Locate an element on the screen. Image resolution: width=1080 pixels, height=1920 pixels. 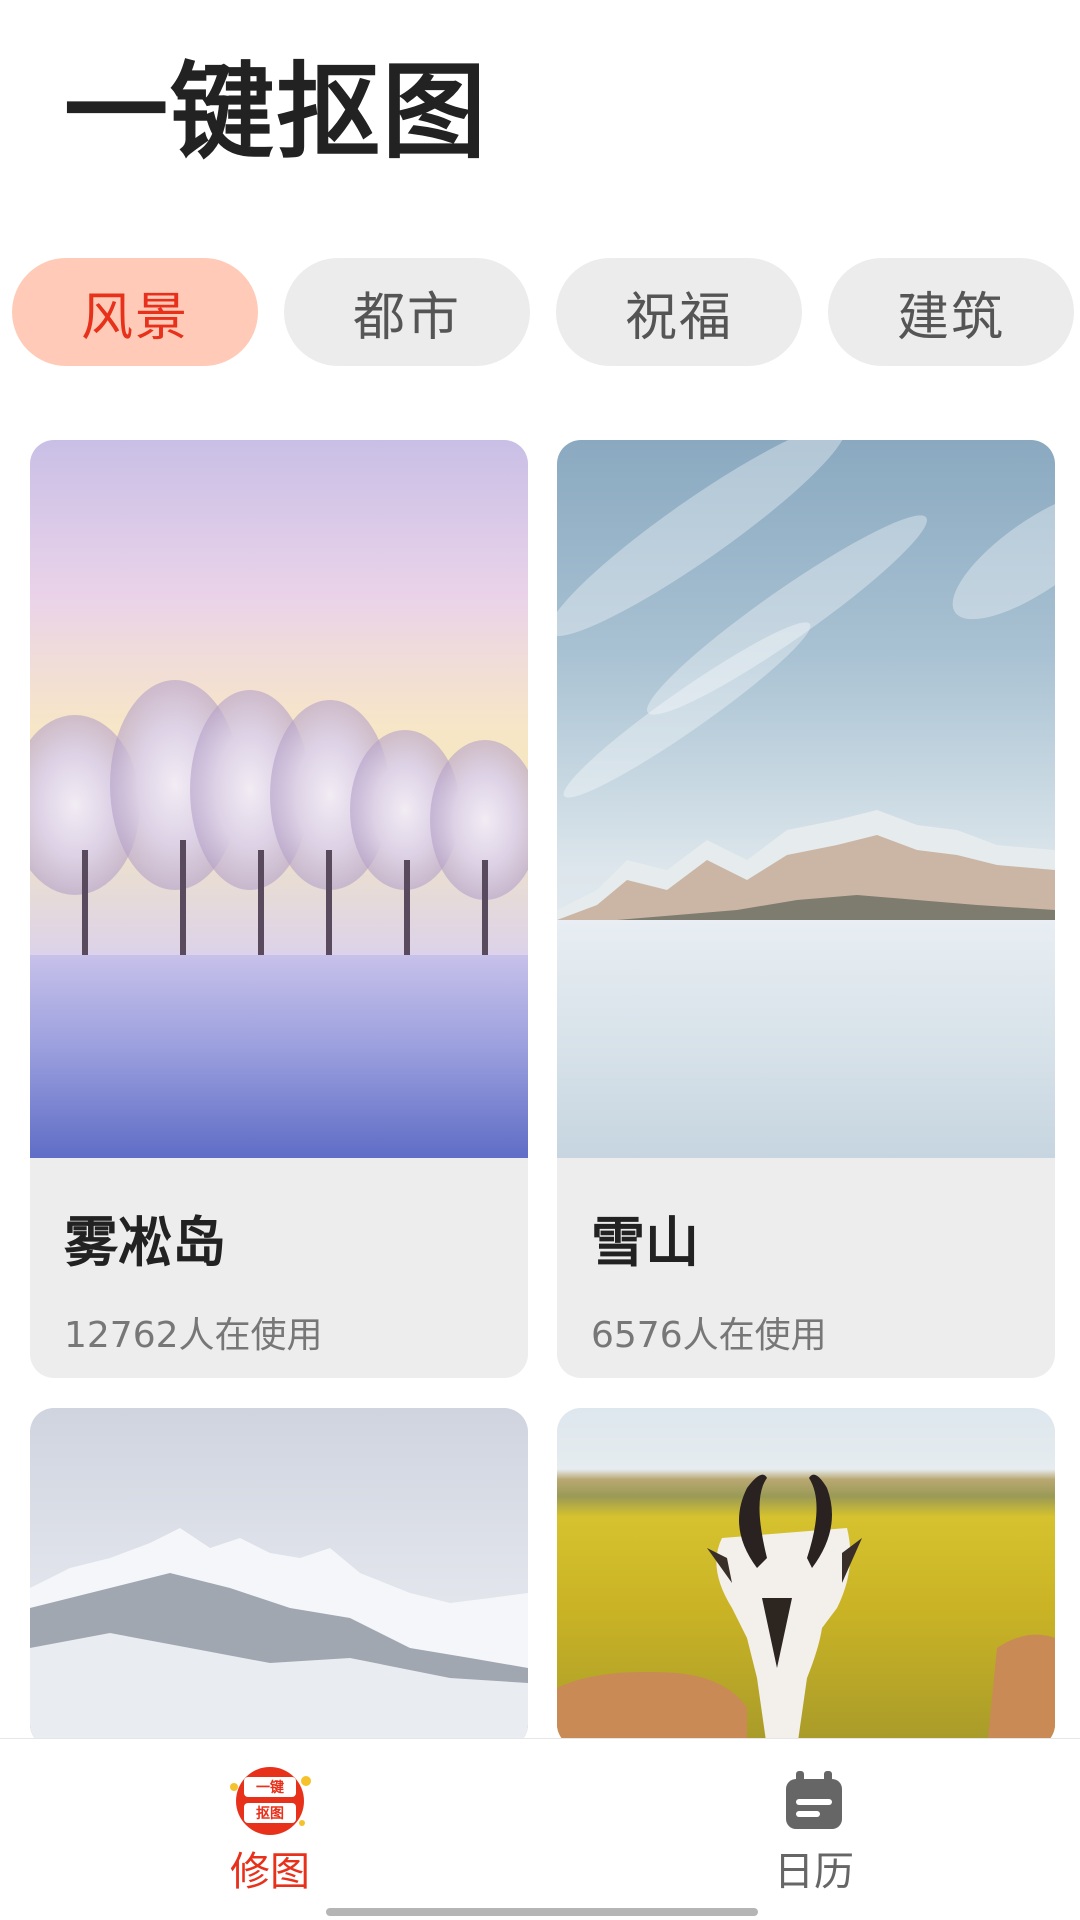
nav-calendar: 日历 is located at coordinates (814, 1817).